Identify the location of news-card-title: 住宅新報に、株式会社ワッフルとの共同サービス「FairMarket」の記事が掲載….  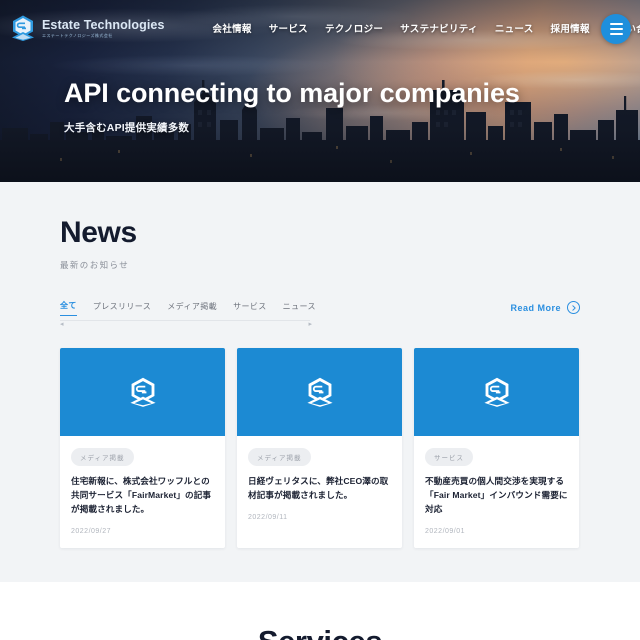
(141, 495).